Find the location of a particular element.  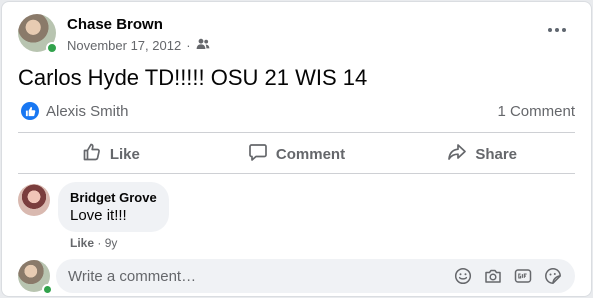

like-button: Like is located at coordinates (111, 154).